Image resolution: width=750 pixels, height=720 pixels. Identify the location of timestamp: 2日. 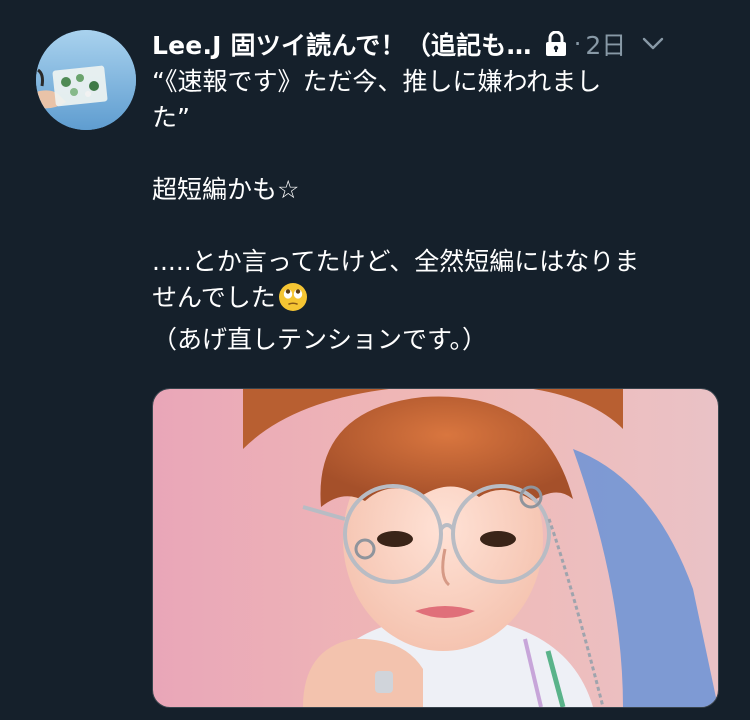
(605, 44).